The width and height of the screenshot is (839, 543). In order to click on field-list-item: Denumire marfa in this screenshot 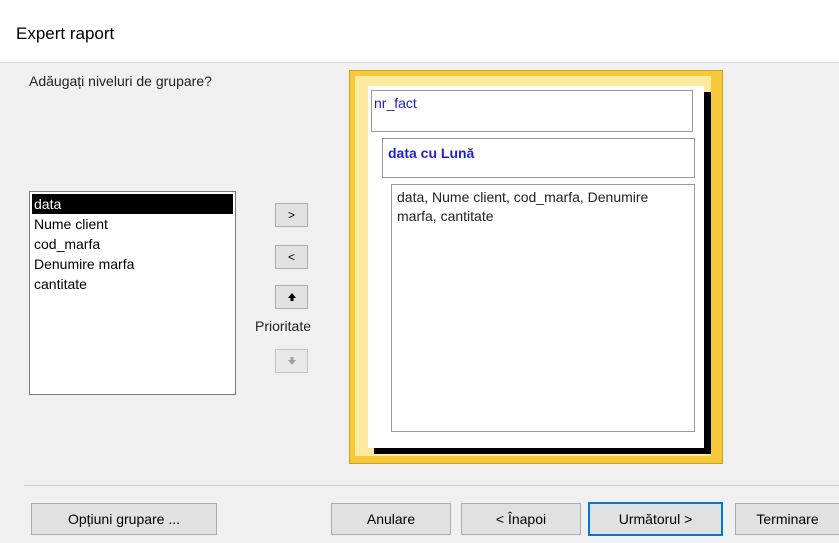, I will do `click(132, 264)`.